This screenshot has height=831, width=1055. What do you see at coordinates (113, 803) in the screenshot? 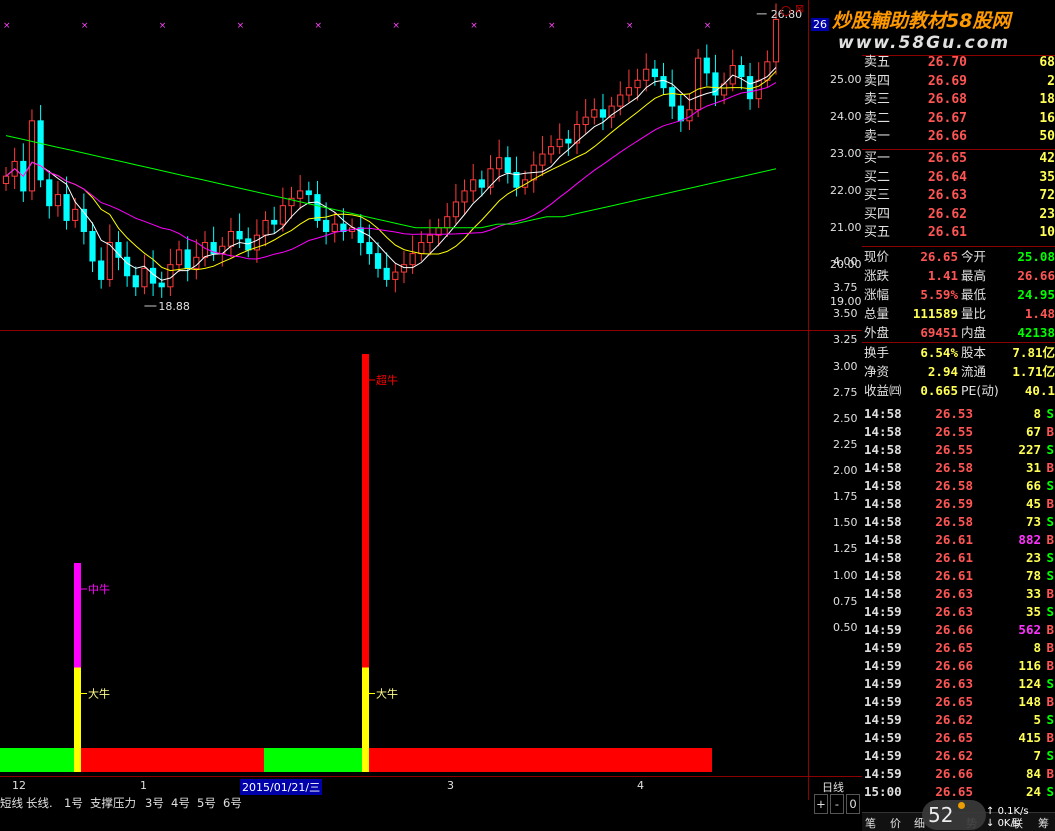
I see `tab-support-resistance: 支撑压力` at bounding box center [113, 803].